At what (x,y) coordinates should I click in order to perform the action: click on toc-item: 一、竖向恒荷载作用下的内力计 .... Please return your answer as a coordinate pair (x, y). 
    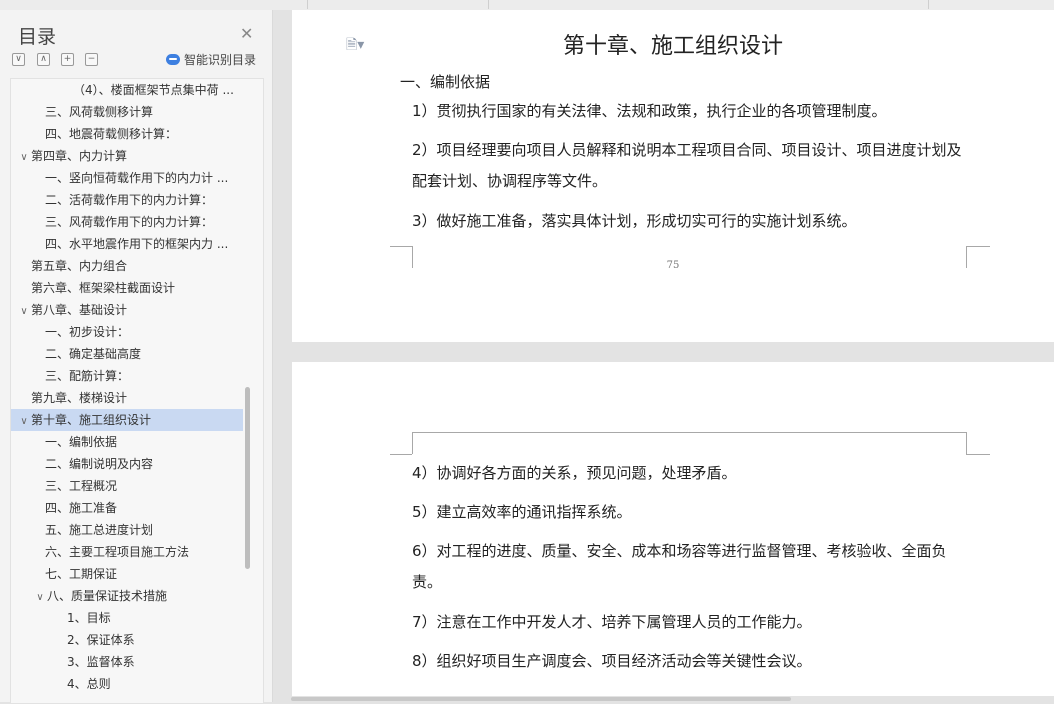
    Looking at the image, I should click on (127, 178).